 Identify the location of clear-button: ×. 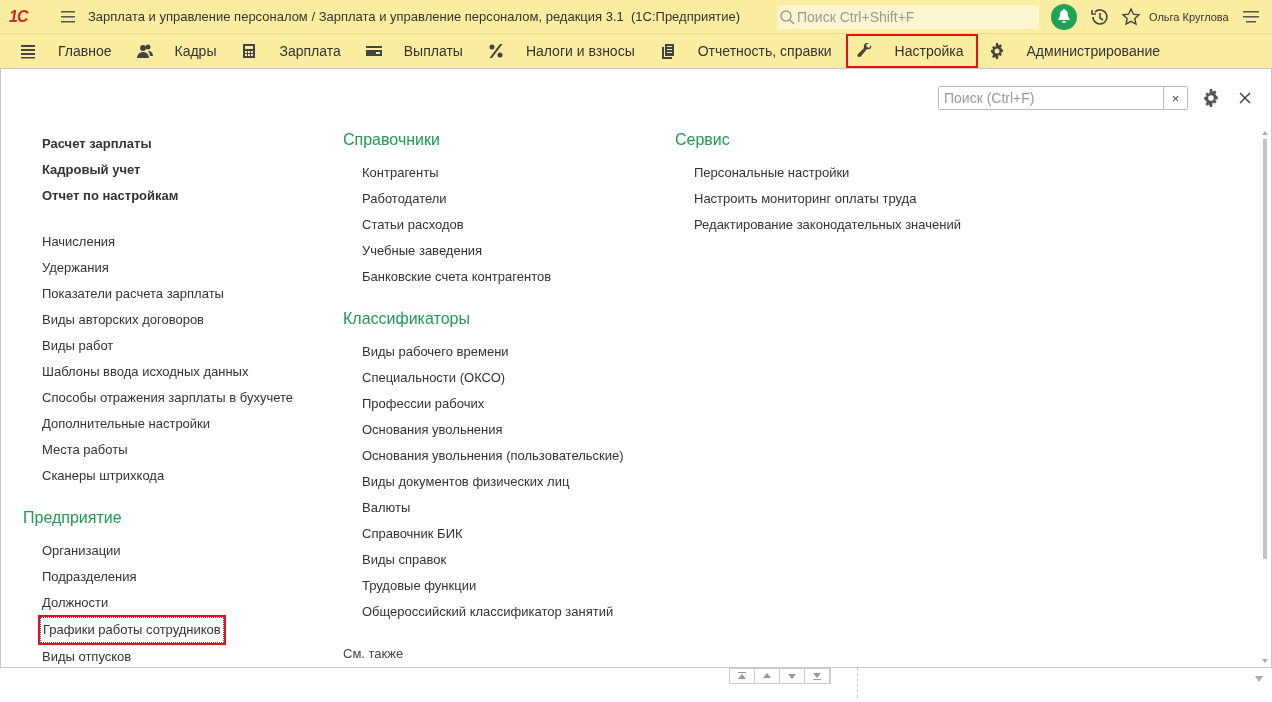
(1175, 98).